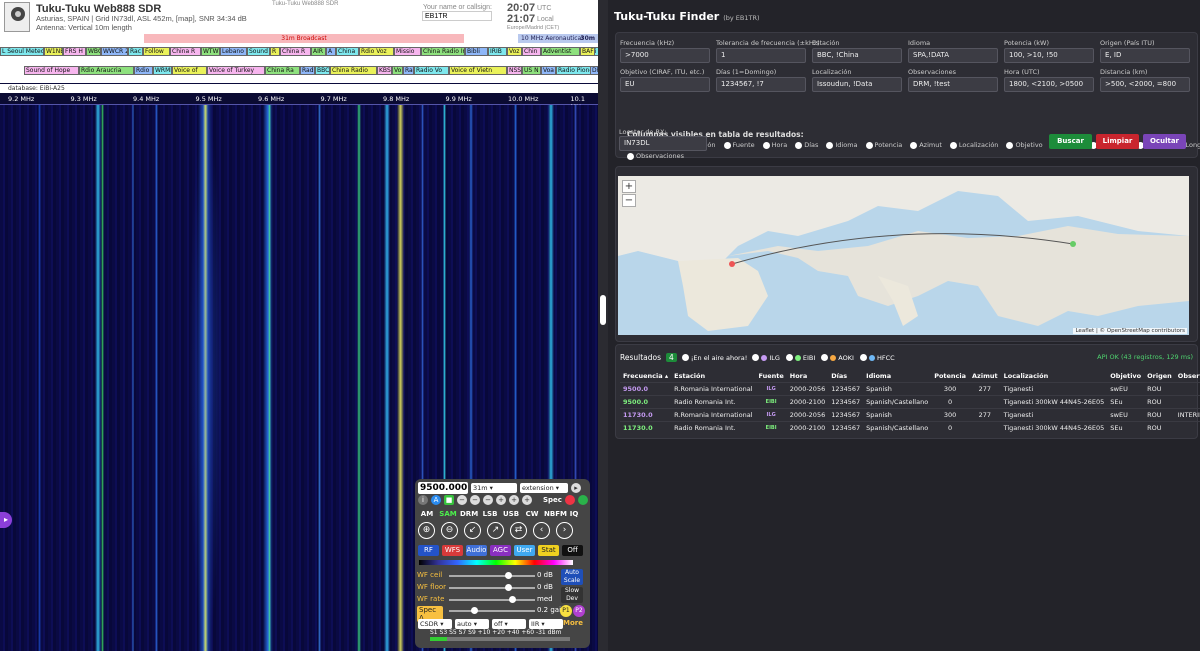 The width and height of the screenshot is (1200, 651). Describe the element at coordinates (427, 514) in the screenshot. I see `mode-am-button: AM` at that location.